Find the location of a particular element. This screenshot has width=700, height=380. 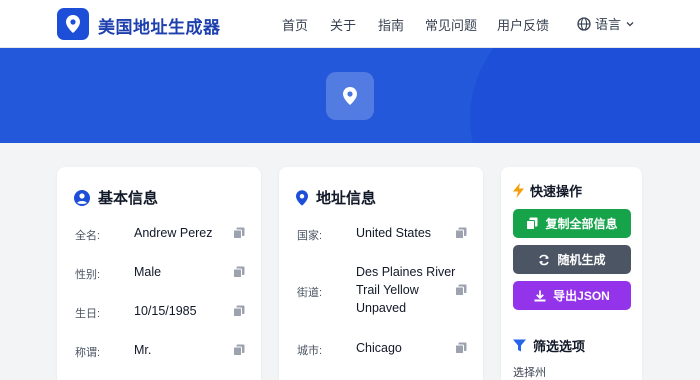

download-icon is located at coordinates (540, 295).